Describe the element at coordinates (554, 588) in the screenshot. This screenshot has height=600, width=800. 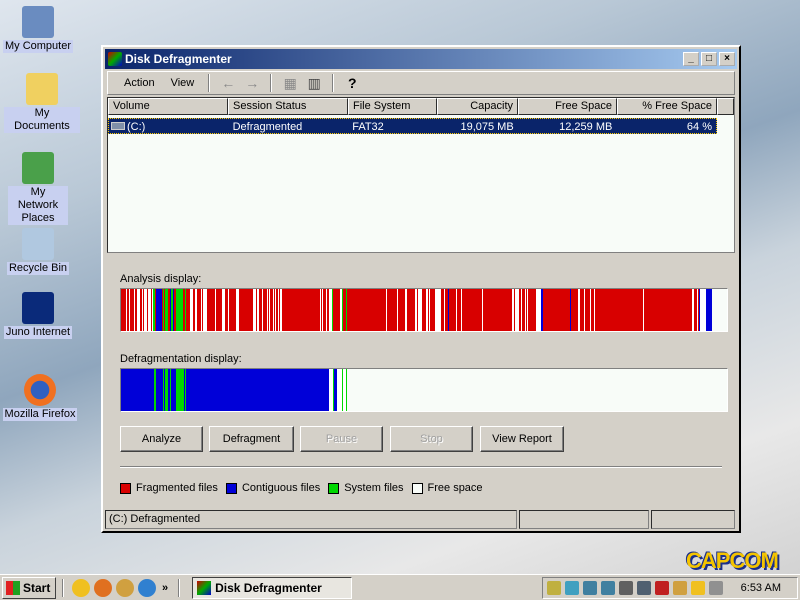
I see `volume-icon` at that location.